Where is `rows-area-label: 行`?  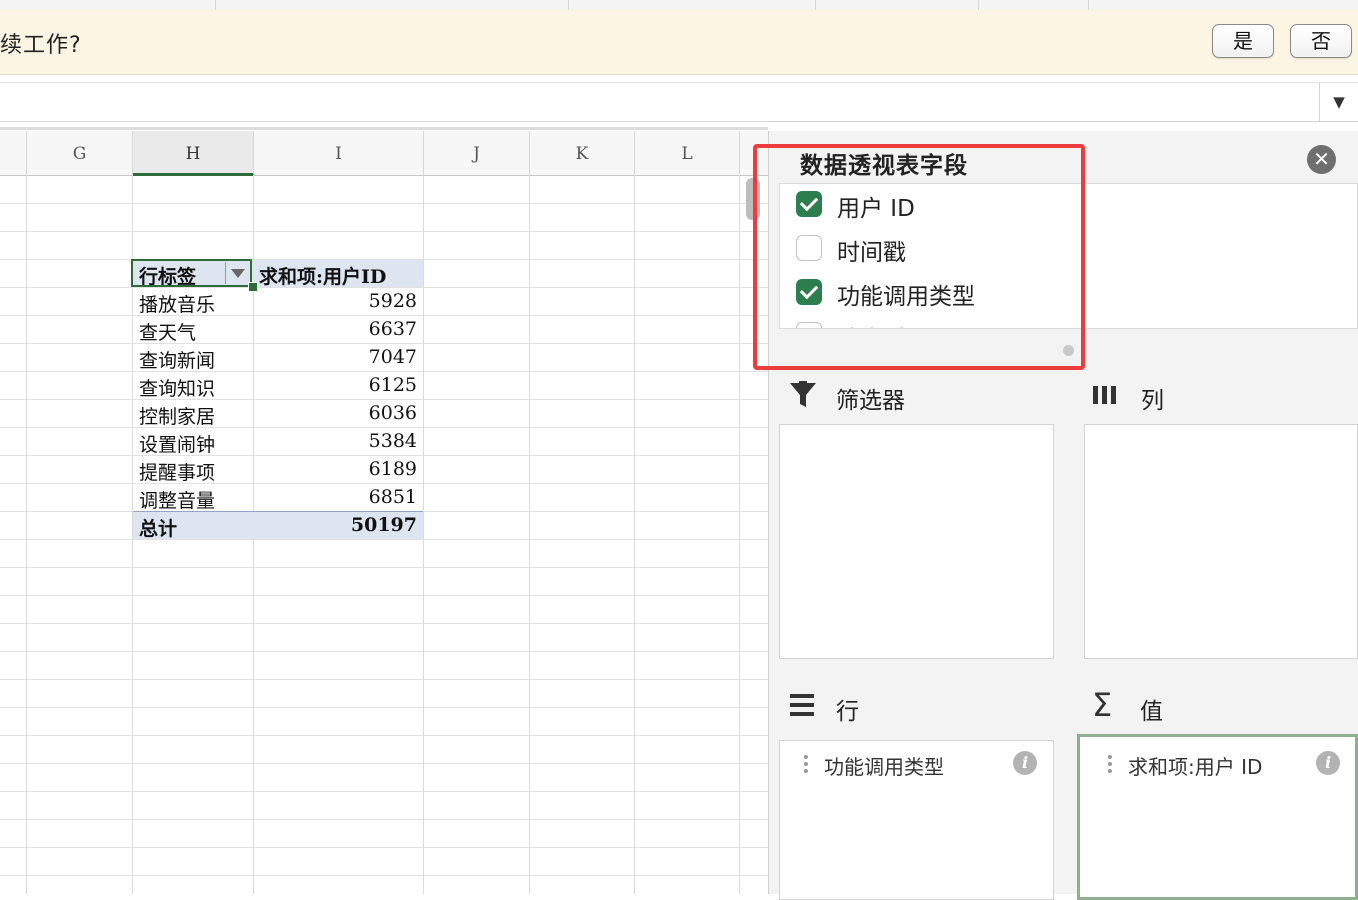
rows-area-label: 行 is located at coordinates (847, 712).